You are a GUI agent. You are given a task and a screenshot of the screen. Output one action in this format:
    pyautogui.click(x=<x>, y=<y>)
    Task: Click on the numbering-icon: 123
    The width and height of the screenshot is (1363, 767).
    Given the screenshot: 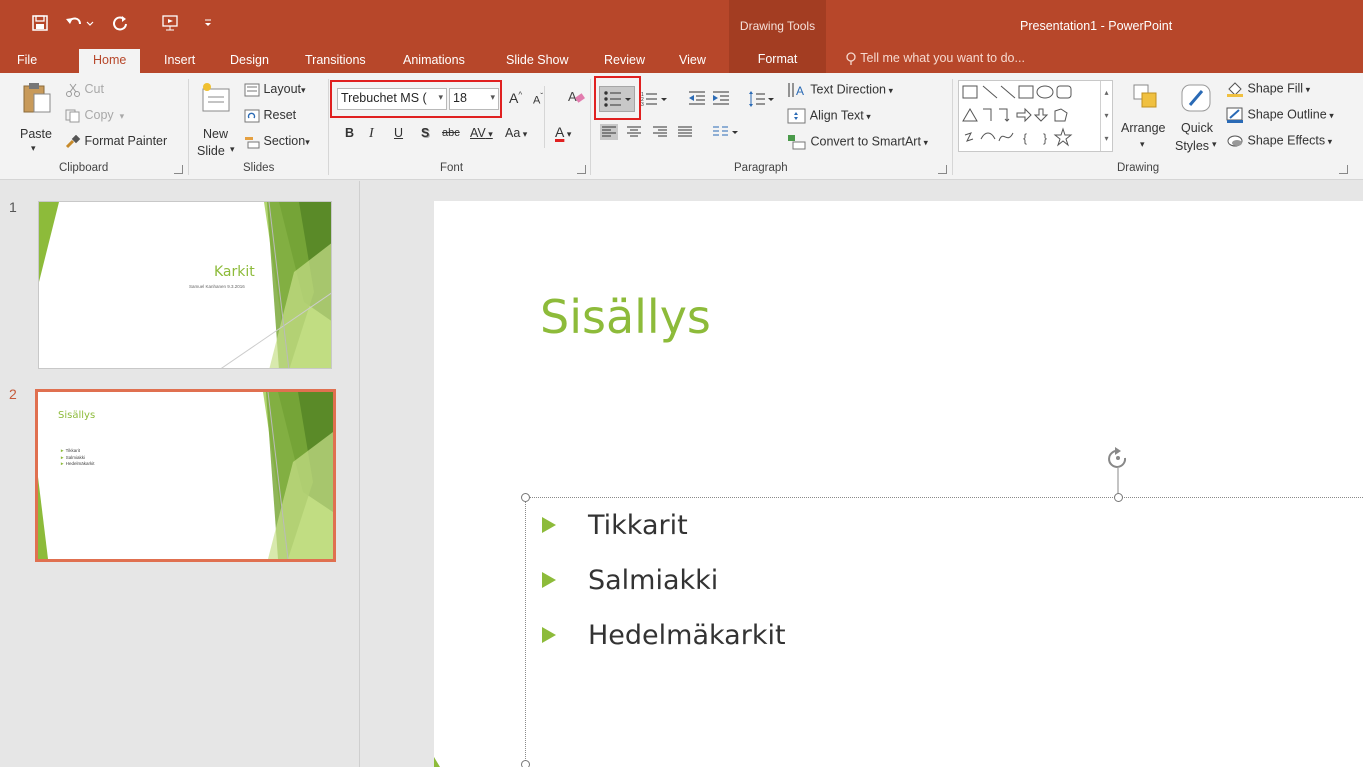 What is the action you would take?
    pyautogui.click(x=654, y=100)
    